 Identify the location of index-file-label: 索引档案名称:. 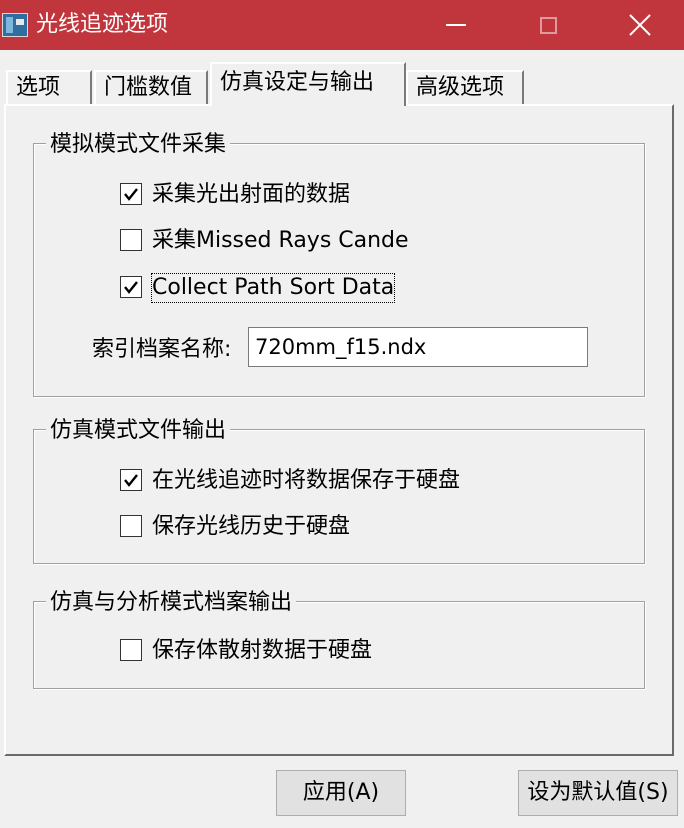
(162, 349).